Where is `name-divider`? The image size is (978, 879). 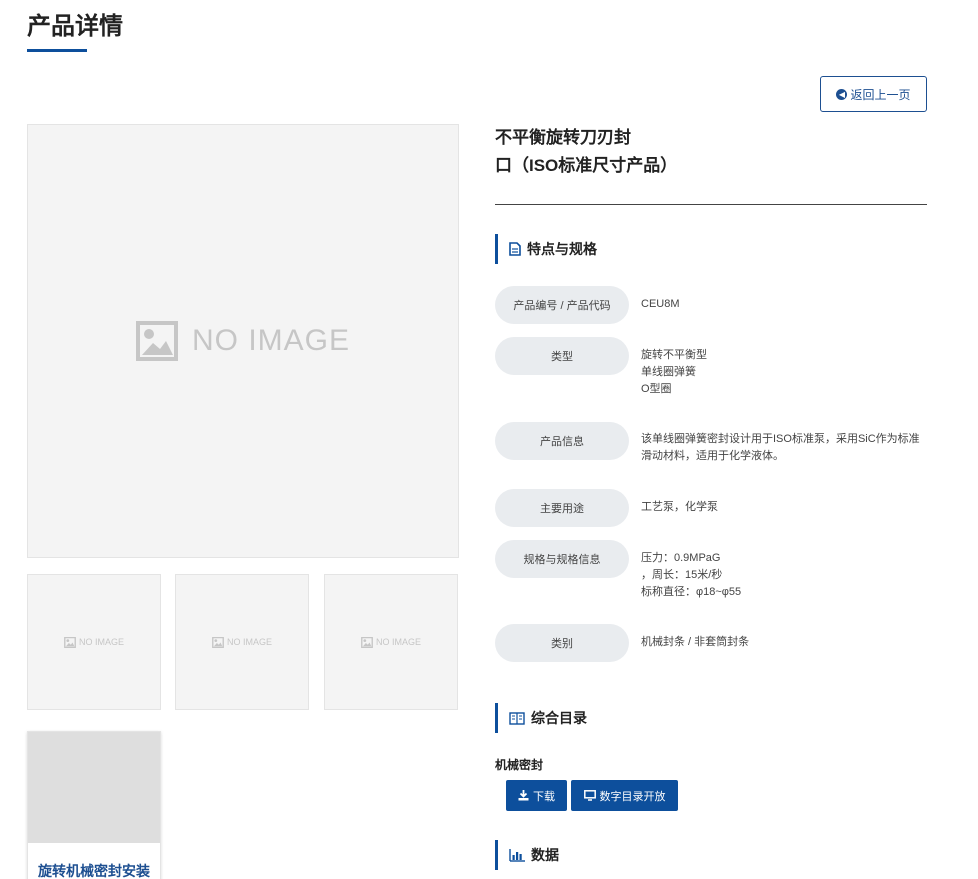 name-divider is located at coordinates (711, 204).